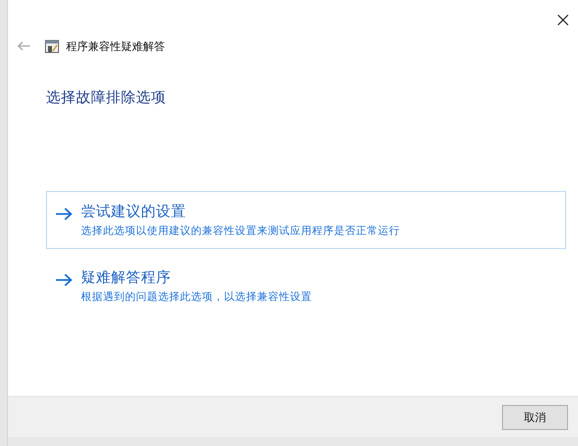  Describe the element at coordinates (563, 20) in the screenshot. I see `close-icon` at that location.